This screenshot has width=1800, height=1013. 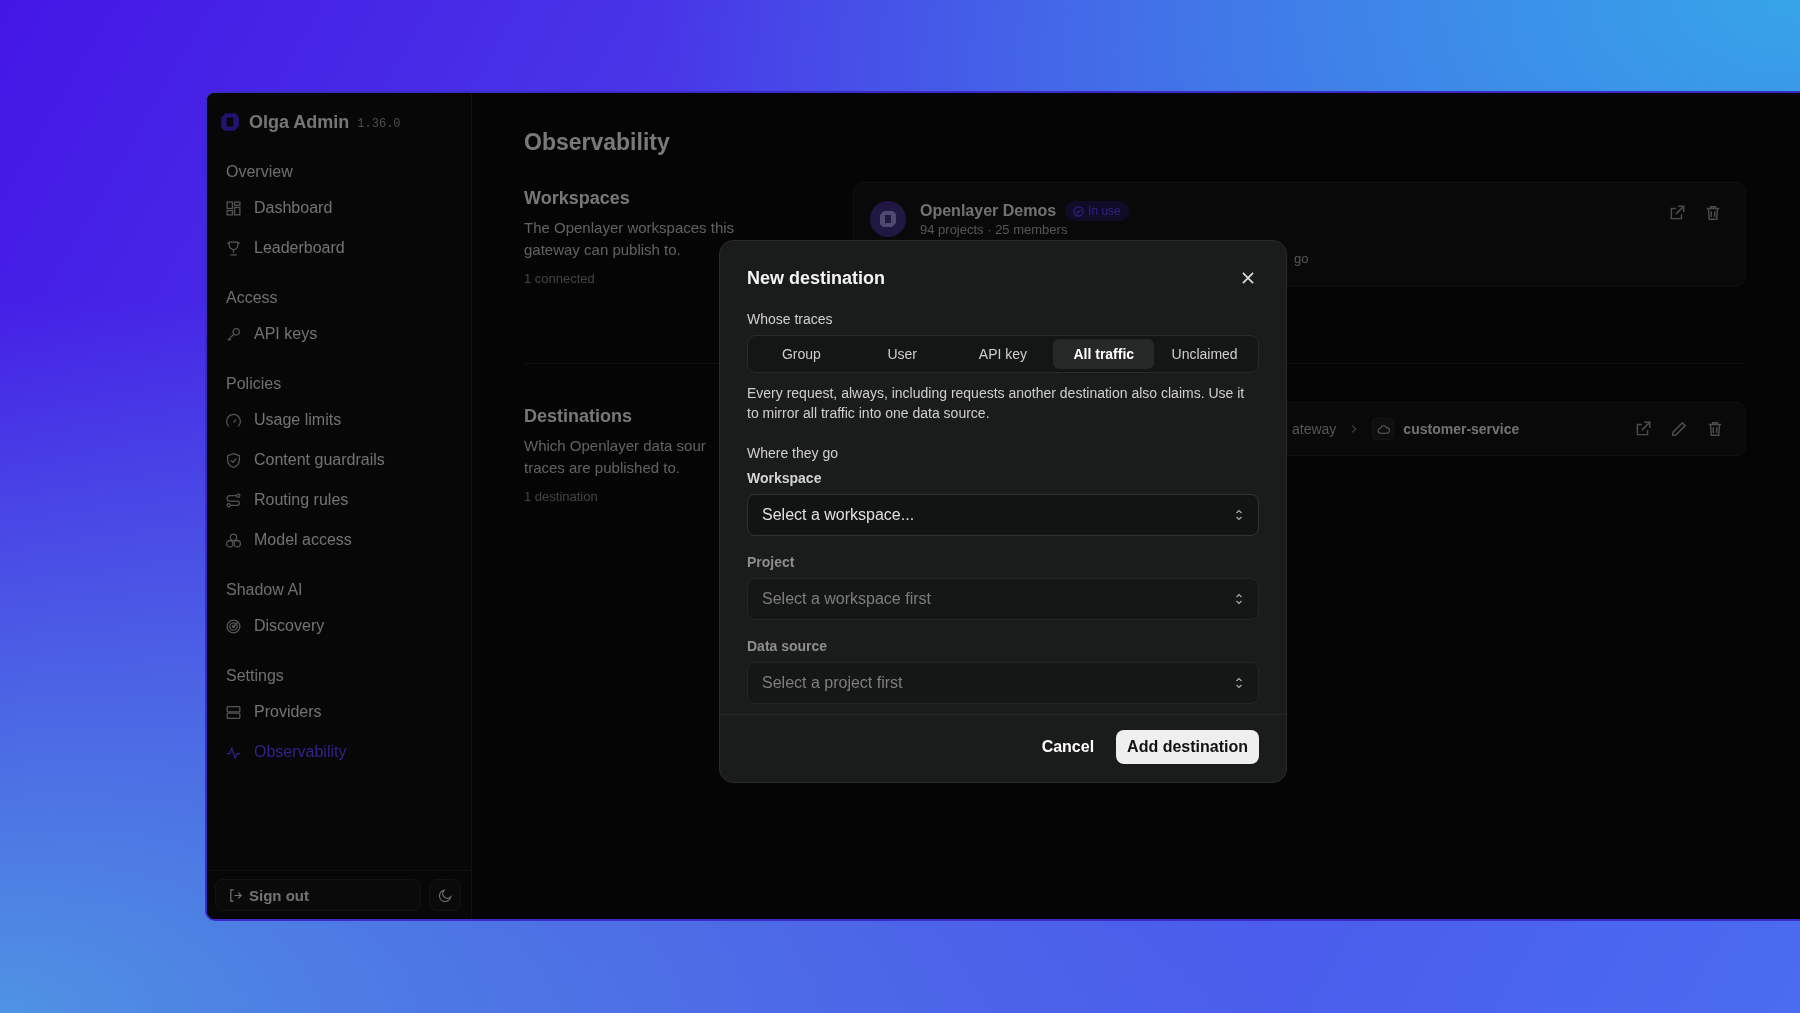 What do you see at coordinates (1097, 211) in the screenshot?
I see `status-badge: In use` at bounding box center [1097, 211].